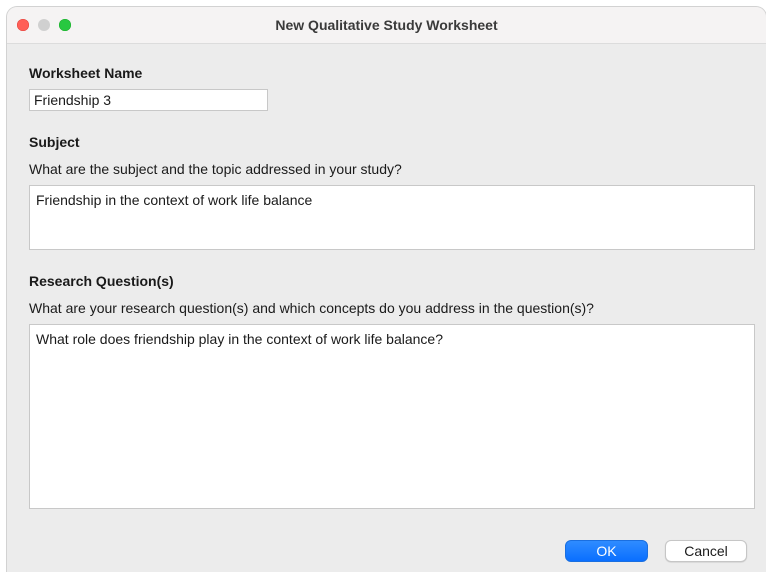 Image resolution: width=766 pixels, height=572 pixels. I want to click on title-bar: New Qualitative Study Worksheet, so click(386, 25).